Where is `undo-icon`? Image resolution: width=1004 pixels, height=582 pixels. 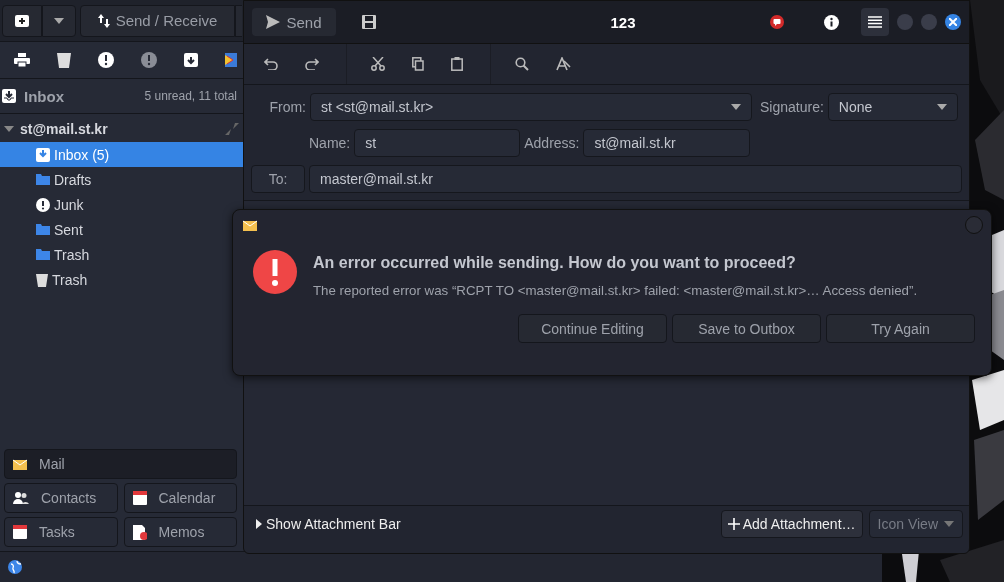
undo-icon is located at coordinates (271, 64).